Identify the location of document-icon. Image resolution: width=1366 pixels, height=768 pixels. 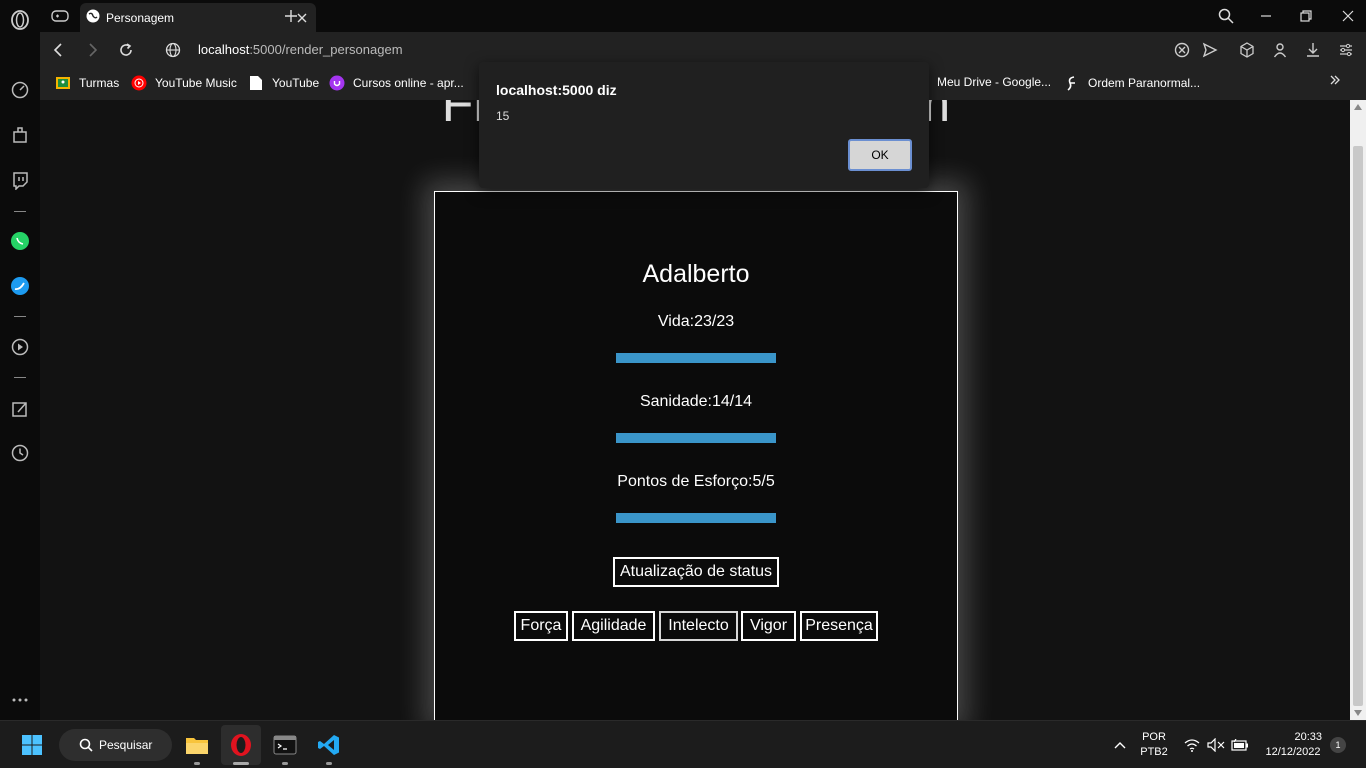
(256, 83).